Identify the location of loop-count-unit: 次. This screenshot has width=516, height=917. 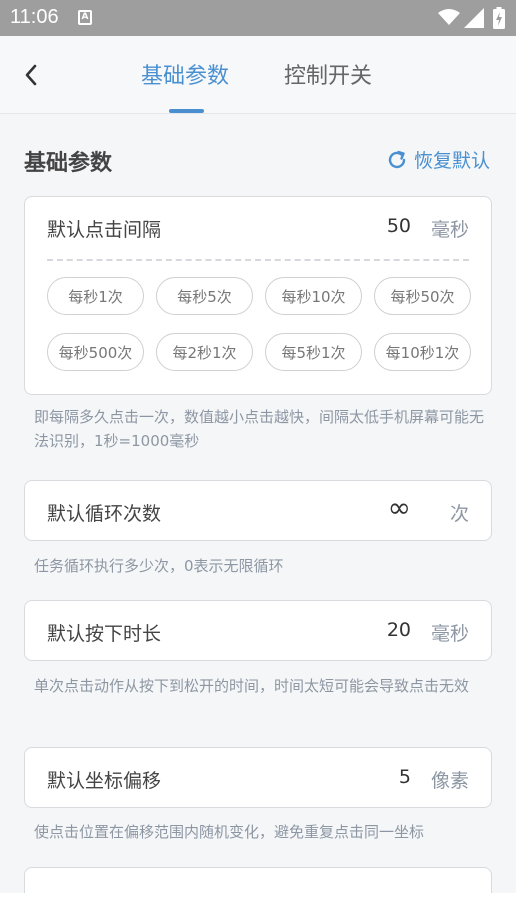
(459, 514).